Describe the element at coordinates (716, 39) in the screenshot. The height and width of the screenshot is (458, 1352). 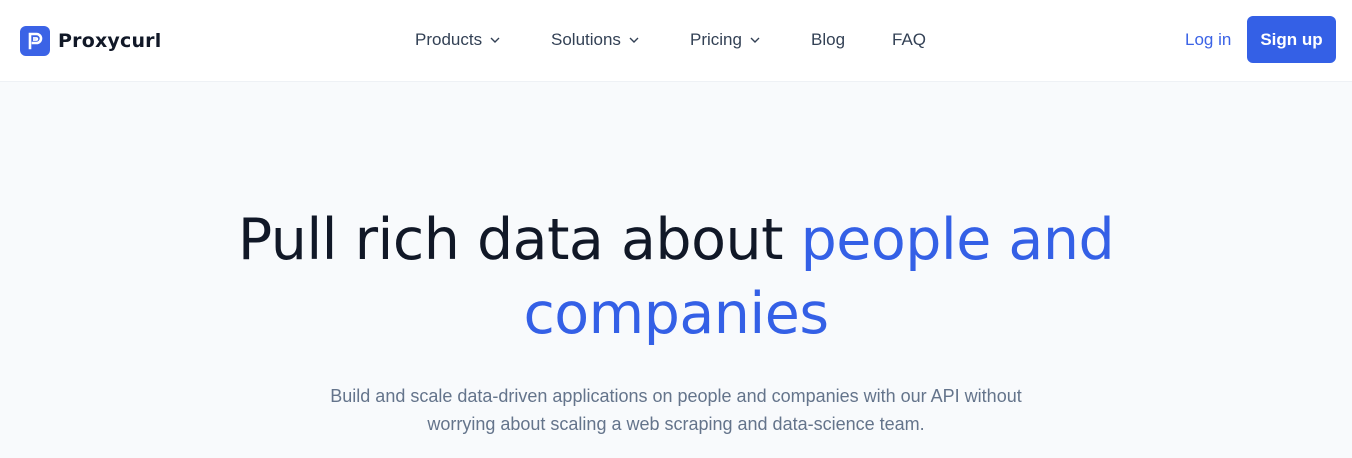
I see `nav-item-label: Pricing` at that location.